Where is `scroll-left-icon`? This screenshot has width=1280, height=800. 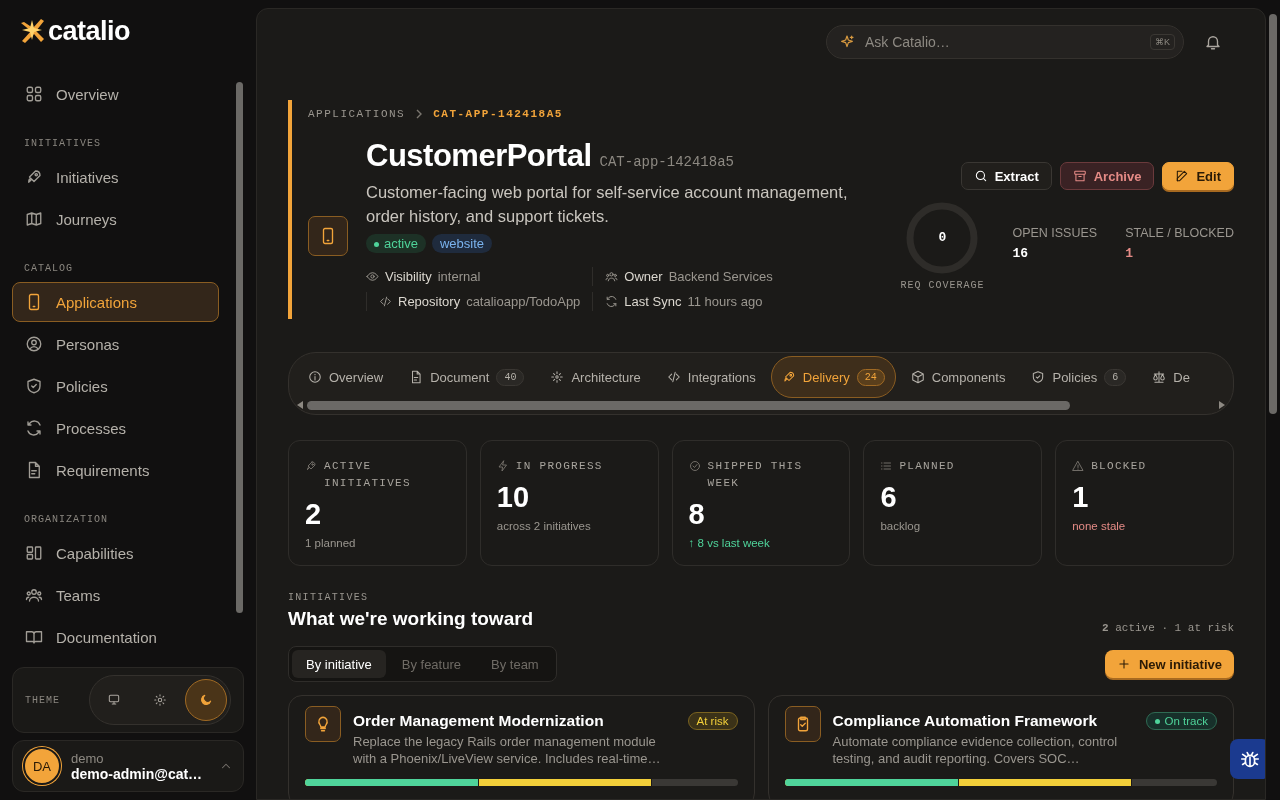
scroll-left-icon is located at coordinates (300, 405).